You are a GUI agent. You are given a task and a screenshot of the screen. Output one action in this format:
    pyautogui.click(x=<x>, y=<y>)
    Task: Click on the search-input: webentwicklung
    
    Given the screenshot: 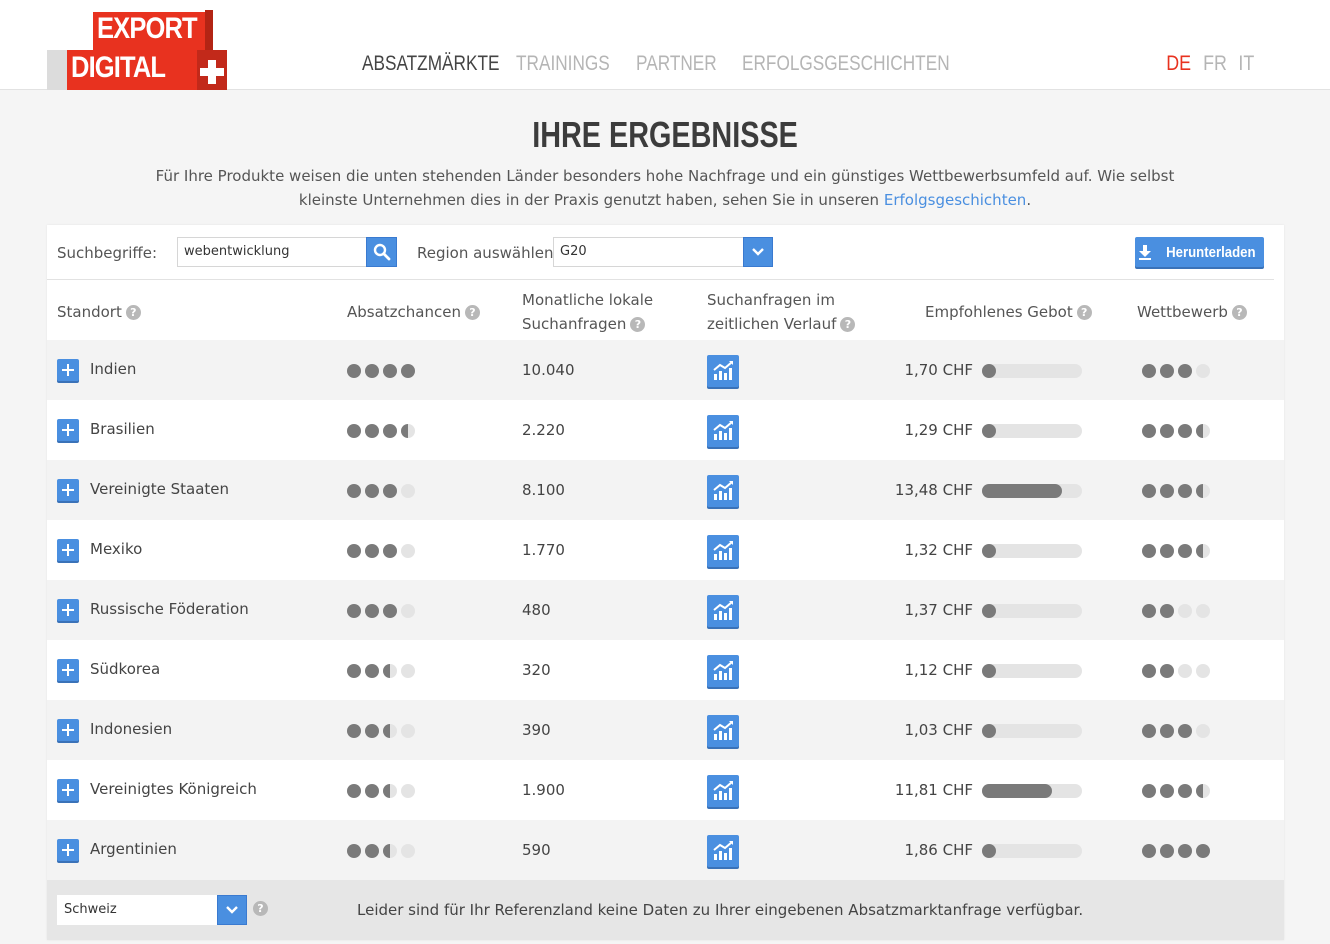 What is the action you would take?
    pyautogui.click(x=272, y=252)
    